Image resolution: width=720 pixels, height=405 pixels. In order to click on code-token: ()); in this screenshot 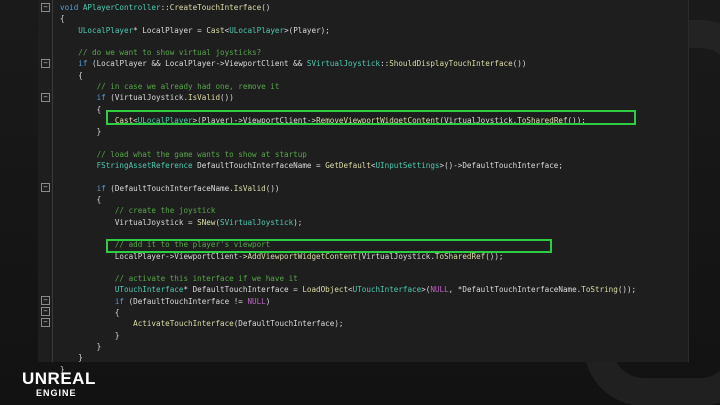, I will do `click(627, 290)`.